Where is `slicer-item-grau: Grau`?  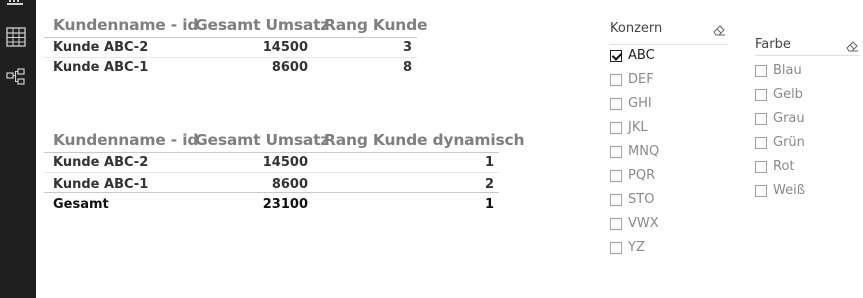
slicer-item-grau: Grau is located at coordinates (805, 120).